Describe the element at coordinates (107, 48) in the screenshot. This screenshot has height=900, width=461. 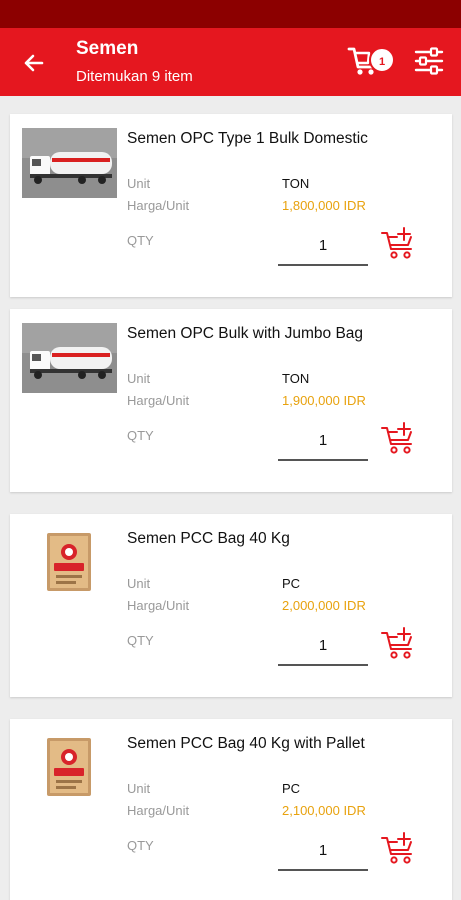
I see `page-title: Semen` at that location.